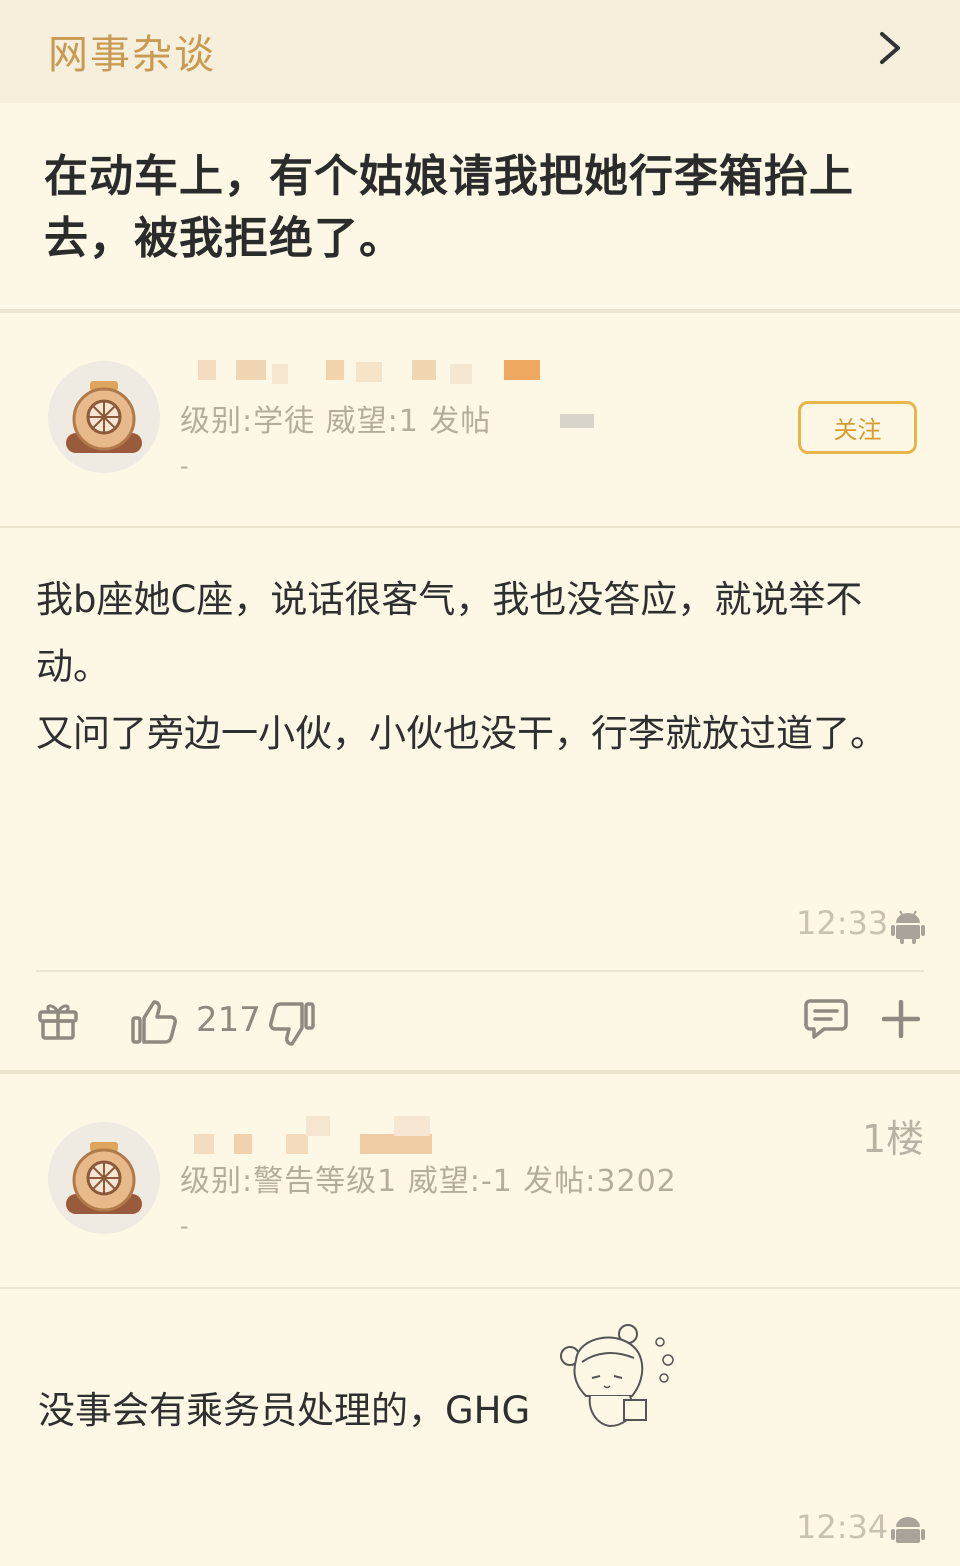 The height and width of the screenshot is (1566, 960). I want to click on thumbs-up-icon, so click(154, 1022).